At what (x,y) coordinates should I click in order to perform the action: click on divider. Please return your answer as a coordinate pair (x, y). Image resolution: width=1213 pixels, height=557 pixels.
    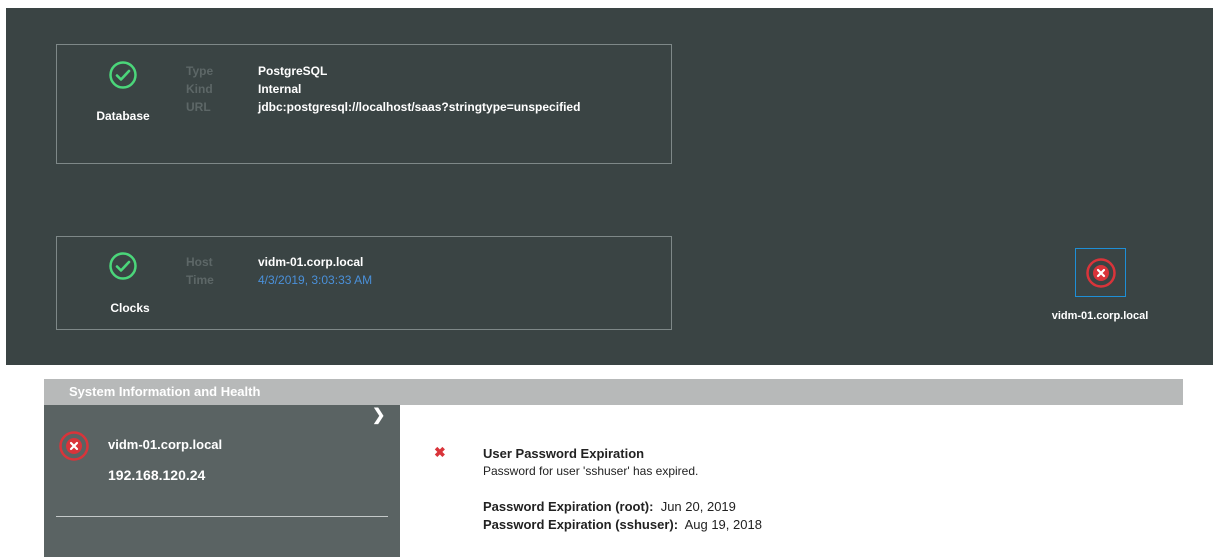
    Looking at the image, I should click on (222, 516).